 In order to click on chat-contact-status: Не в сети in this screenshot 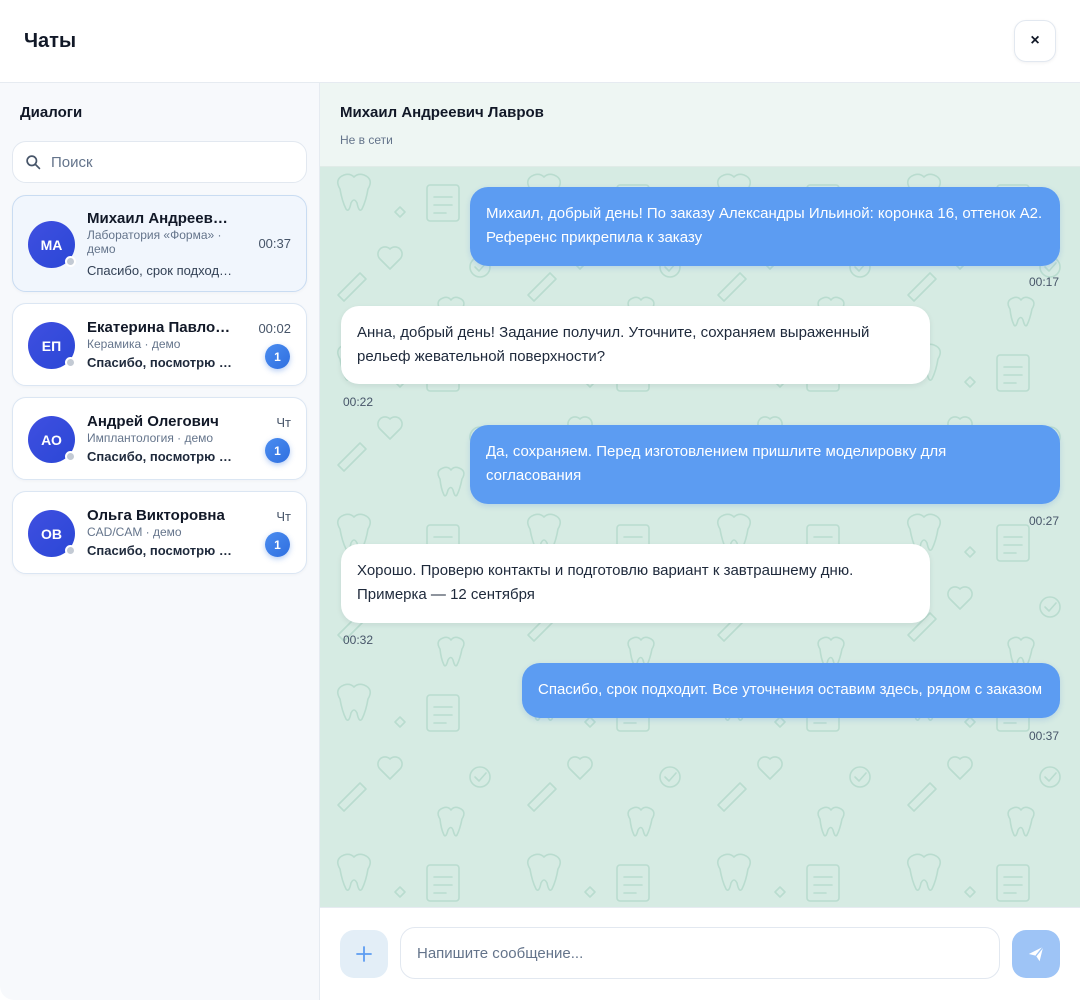, I will do `click(366, 140)`.